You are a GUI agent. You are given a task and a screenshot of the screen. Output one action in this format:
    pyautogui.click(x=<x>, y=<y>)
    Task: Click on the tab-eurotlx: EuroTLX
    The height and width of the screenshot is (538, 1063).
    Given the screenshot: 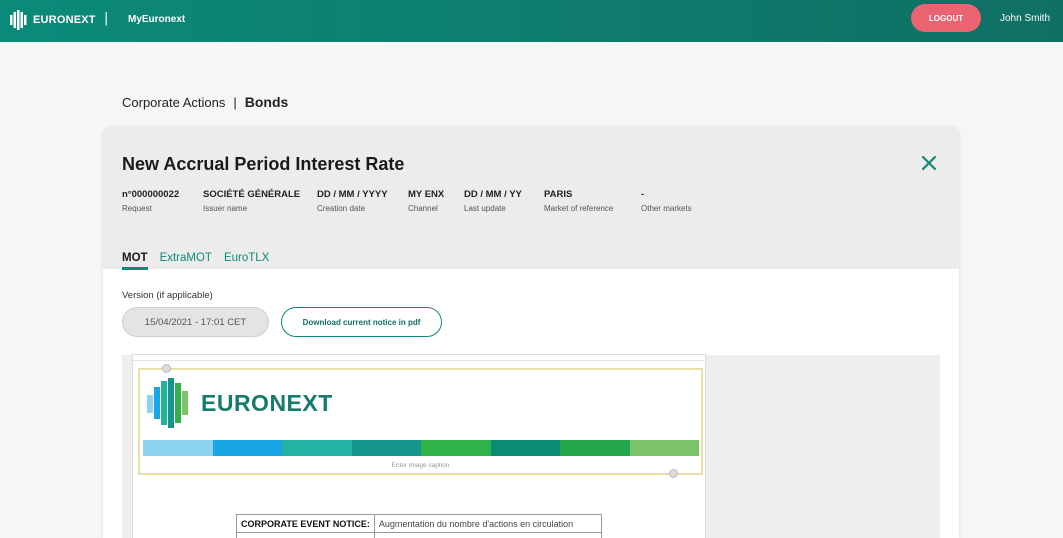 What is the action you would take?
    pyautogui.click(x=246, y=261)
    